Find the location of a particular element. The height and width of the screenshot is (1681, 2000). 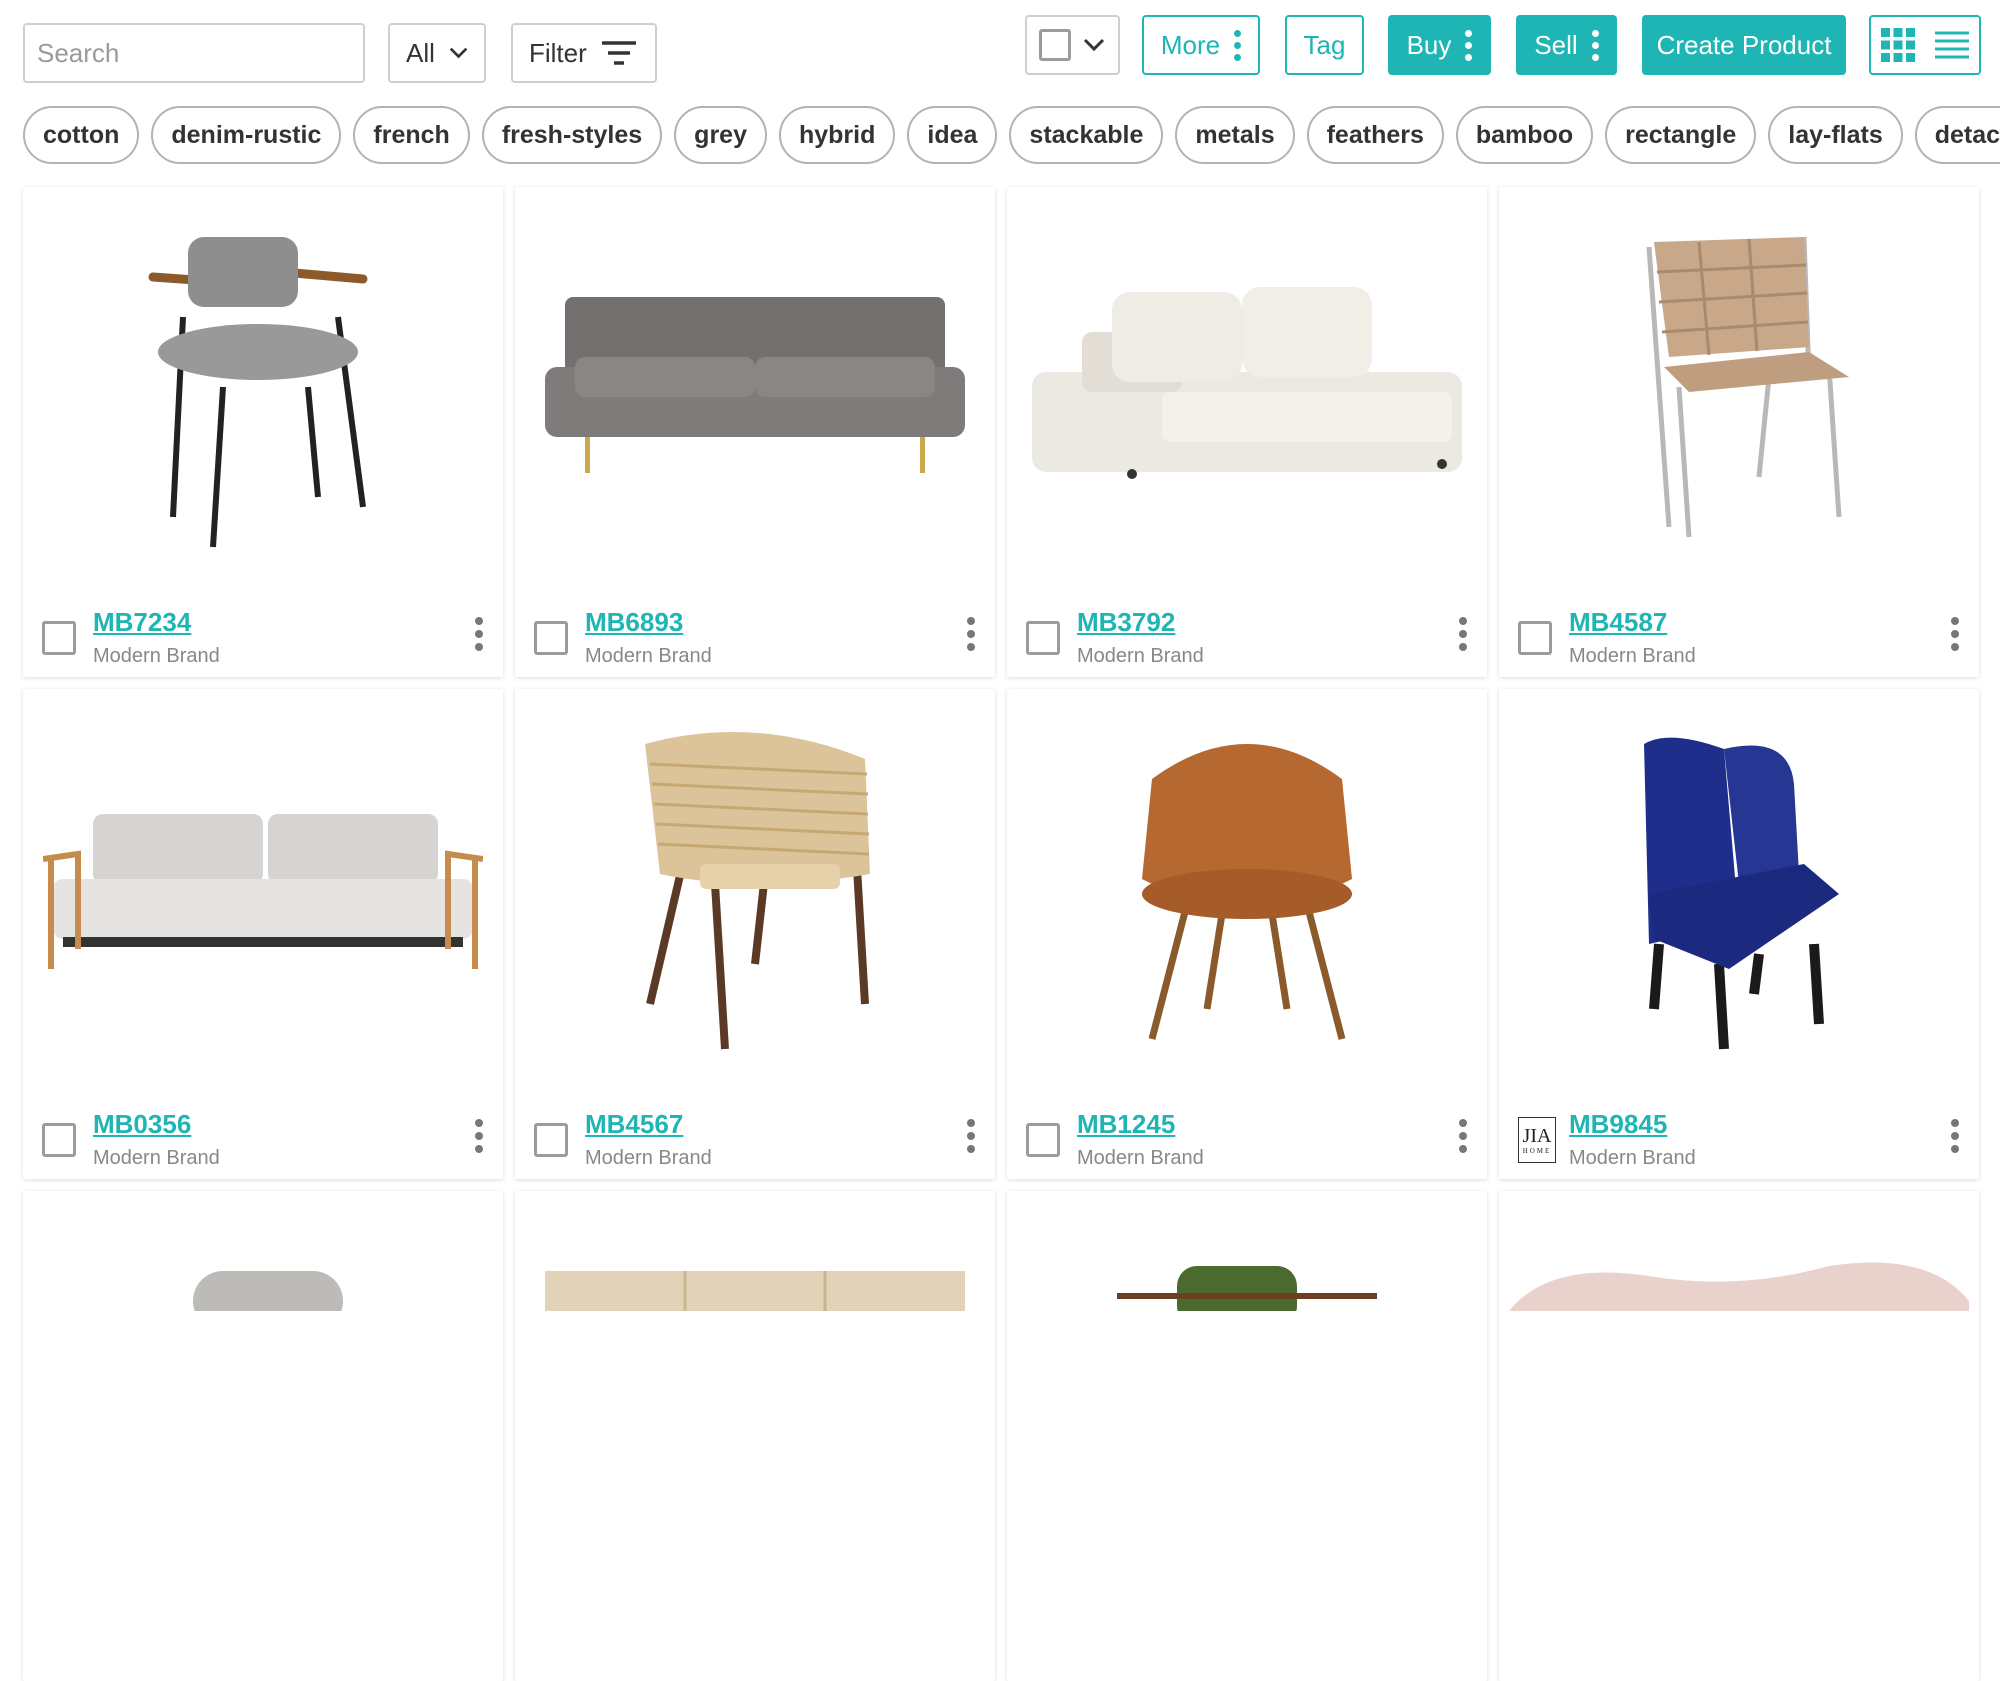

grid-view-button is located at coordinates (1898, 45).